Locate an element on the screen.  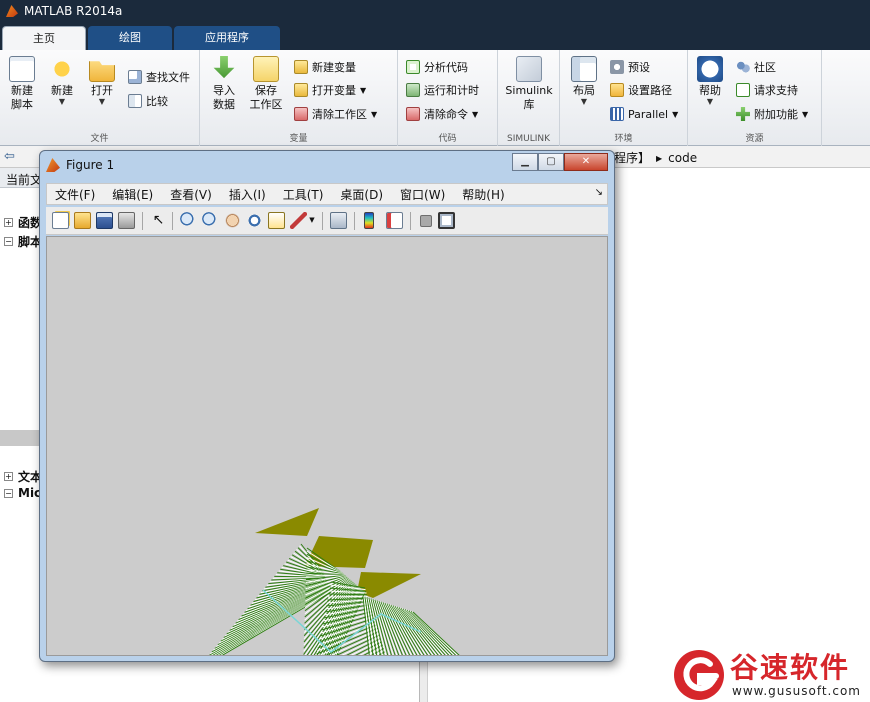
menu-dock-icon: ↘ is located at coordinates (599, 192).